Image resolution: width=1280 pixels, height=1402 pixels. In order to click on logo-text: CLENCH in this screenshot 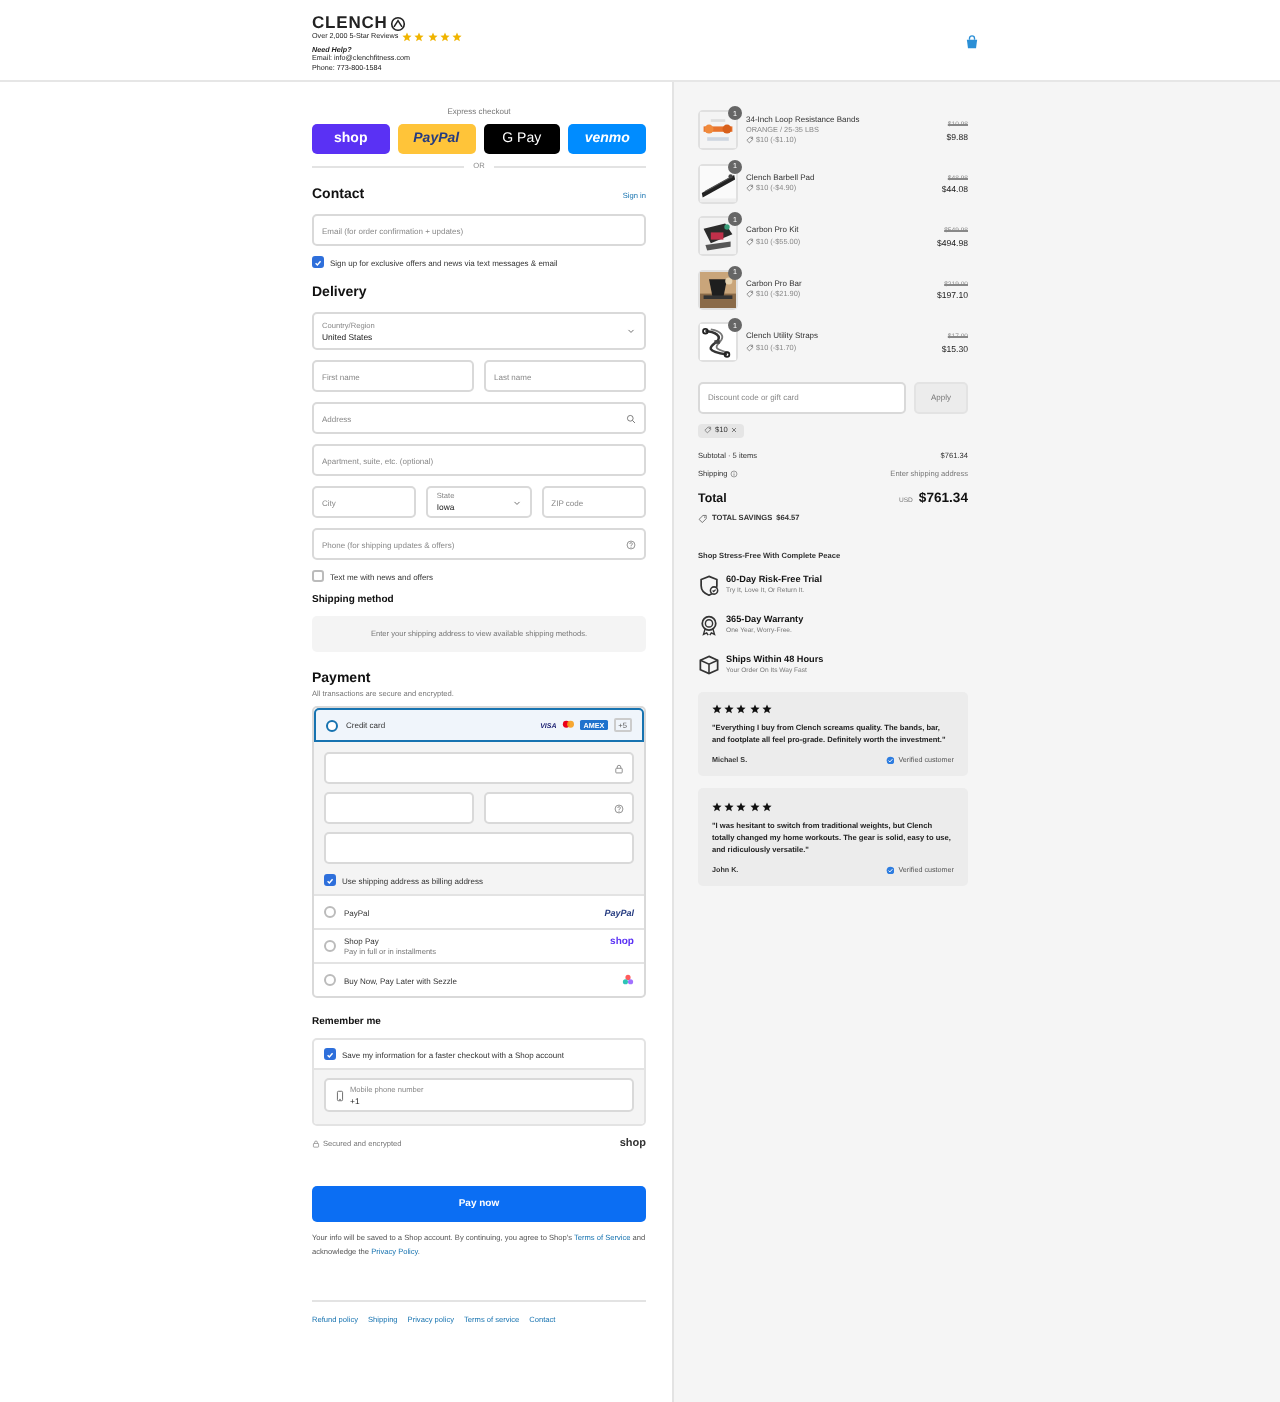, I will do `click(350, 23)`.